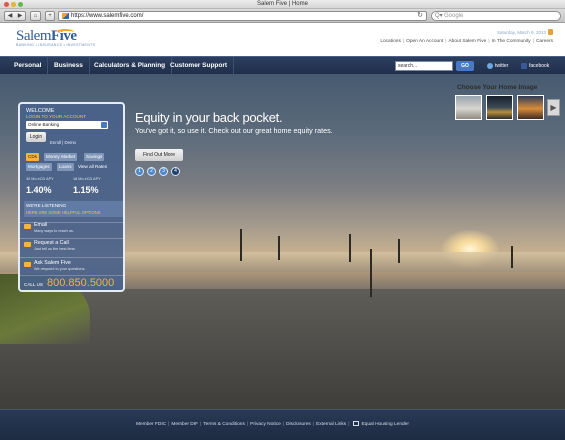  I want to click on logo-swoosh-icon, so click(65, 32).